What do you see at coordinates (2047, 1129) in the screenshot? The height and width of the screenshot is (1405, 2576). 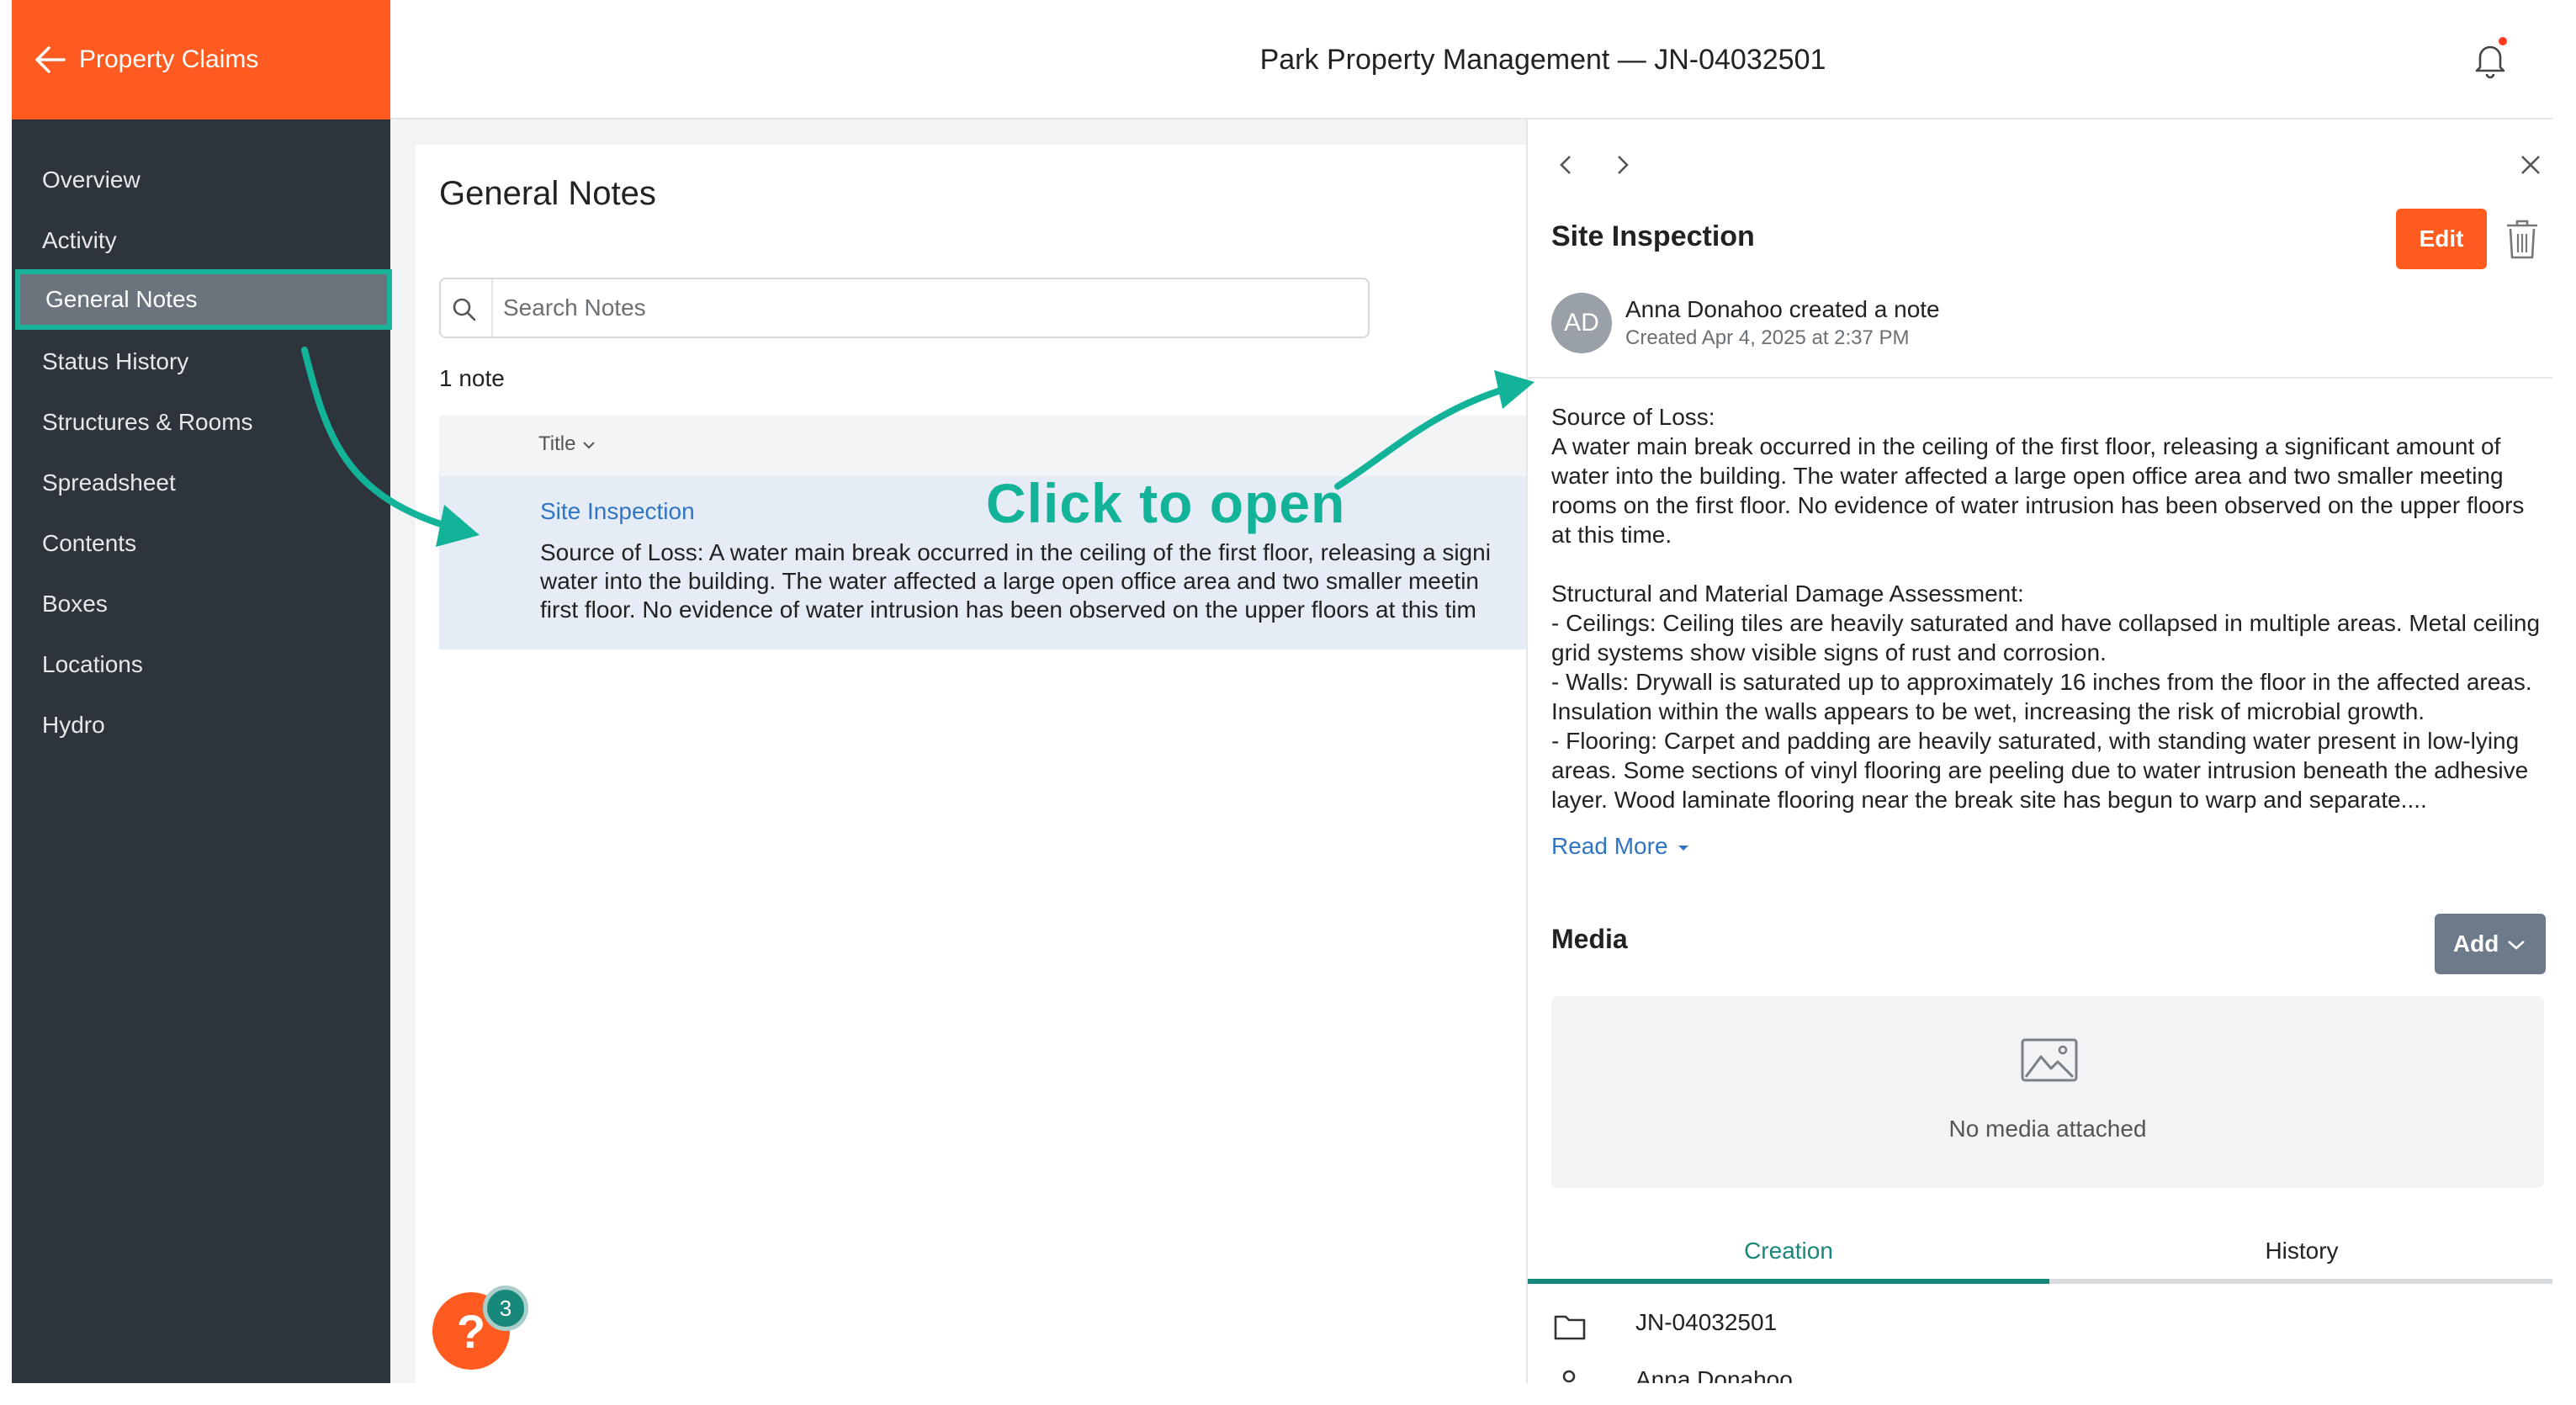 I see `no-media-text: No media attached` at bounding box center [2047, 1129].